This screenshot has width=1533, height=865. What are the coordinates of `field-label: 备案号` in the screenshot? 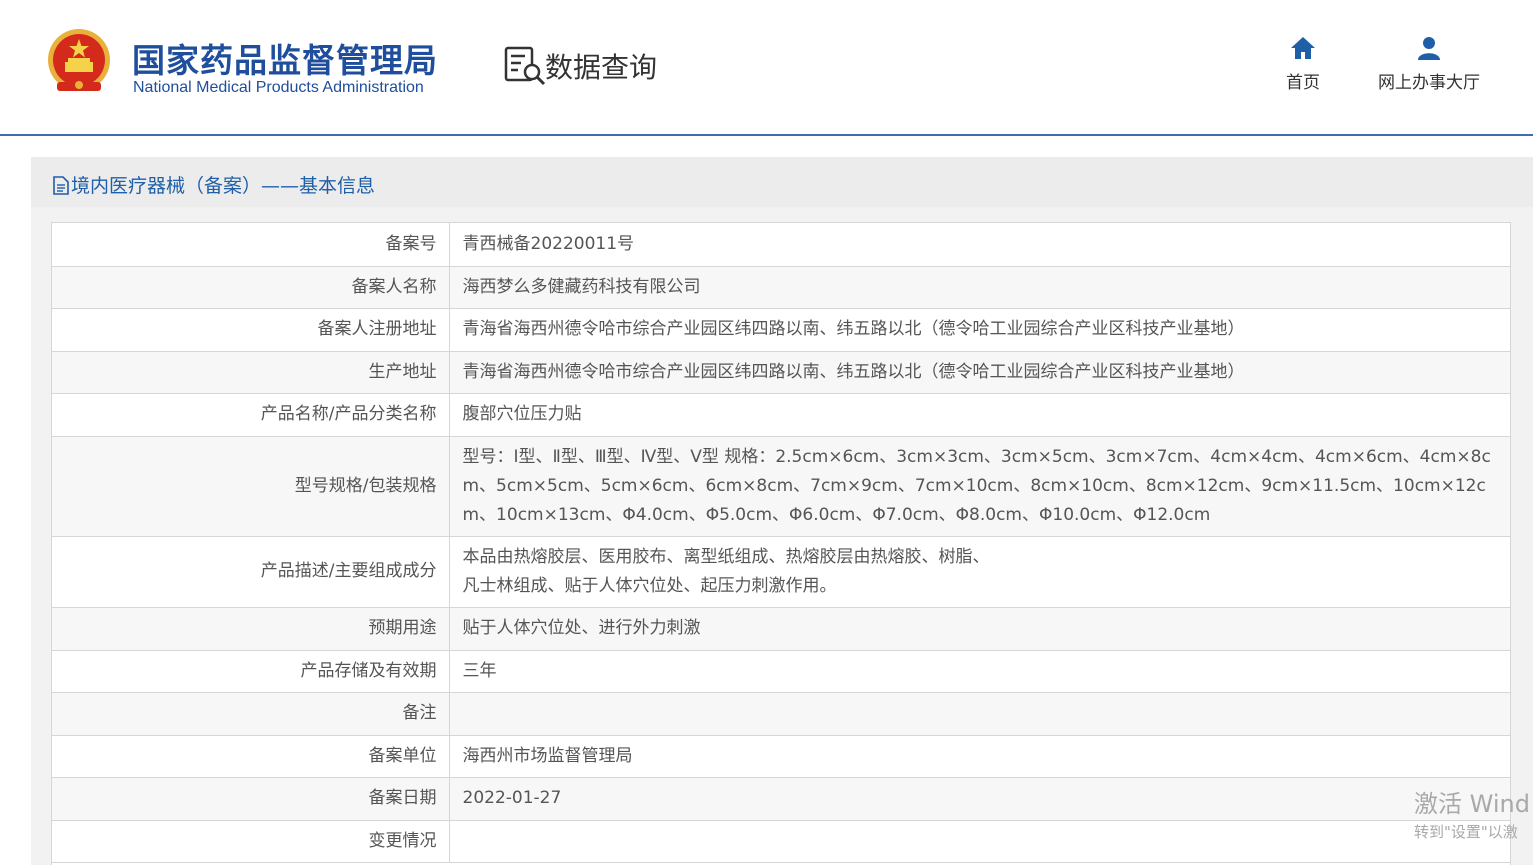 It's located at (251, 245).